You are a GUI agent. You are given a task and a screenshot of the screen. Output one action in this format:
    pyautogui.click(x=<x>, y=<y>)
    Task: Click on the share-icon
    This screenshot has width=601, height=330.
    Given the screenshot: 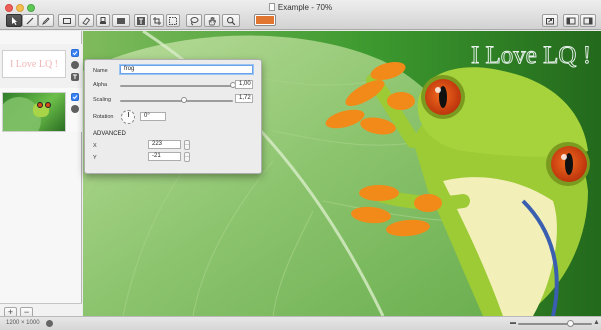 What is the action you would take?
    pyautogui.click(x=550, y=20)
    